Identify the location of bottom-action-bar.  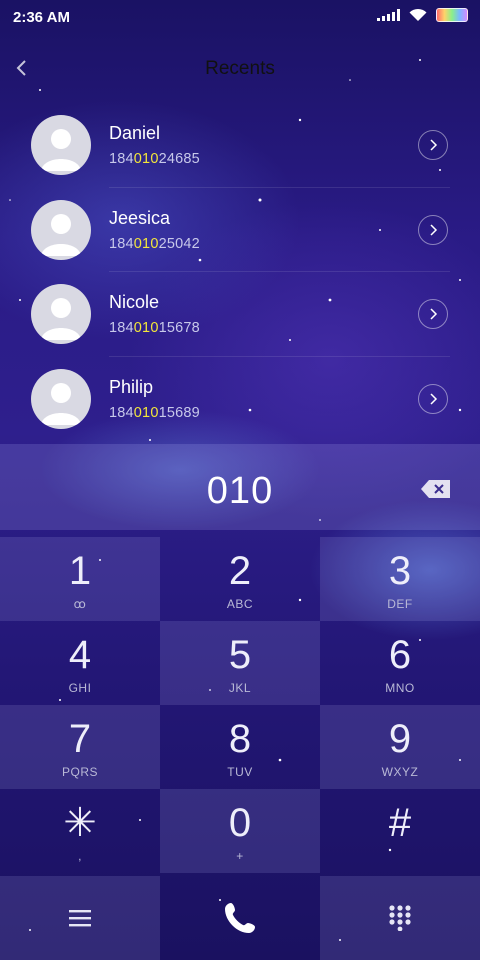
(240, 918).